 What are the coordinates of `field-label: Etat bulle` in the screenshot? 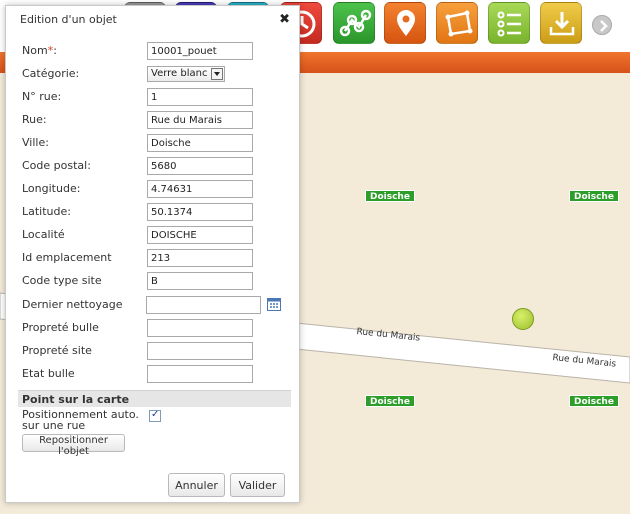 It's located at (48, 373).